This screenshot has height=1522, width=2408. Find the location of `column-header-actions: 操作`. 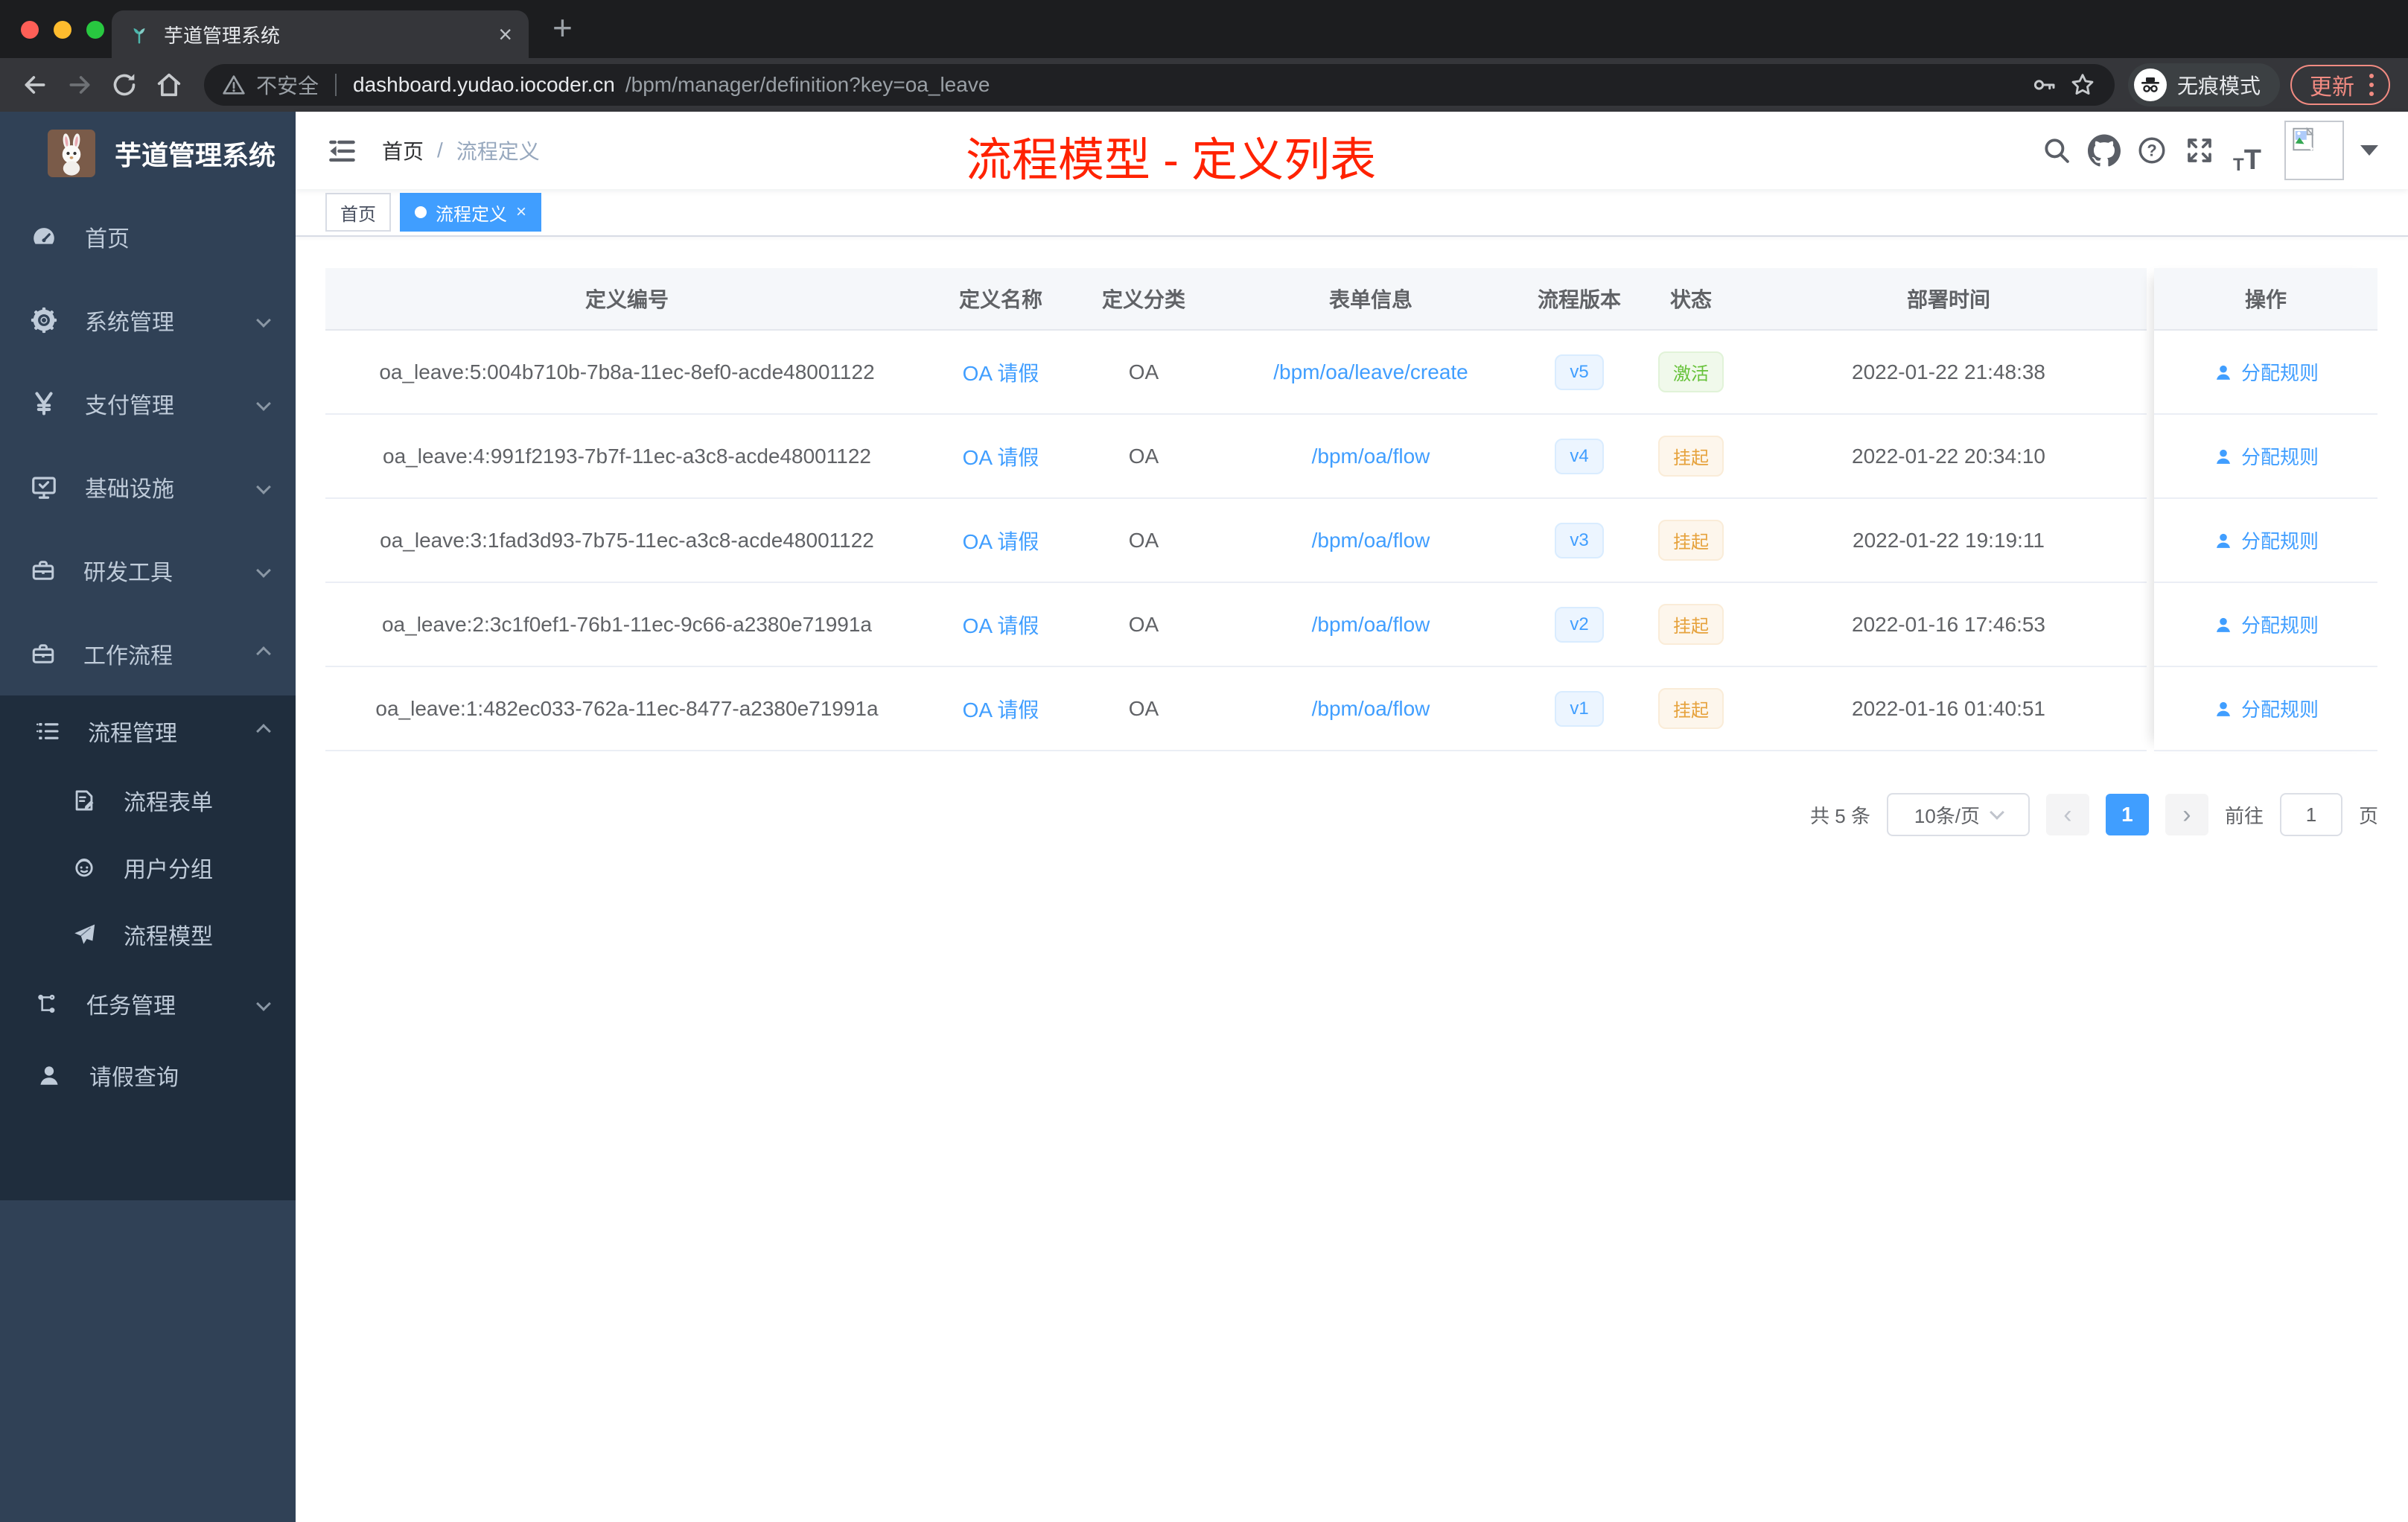

column-header-actions: 操作 is located at coordinates (2265, 299).